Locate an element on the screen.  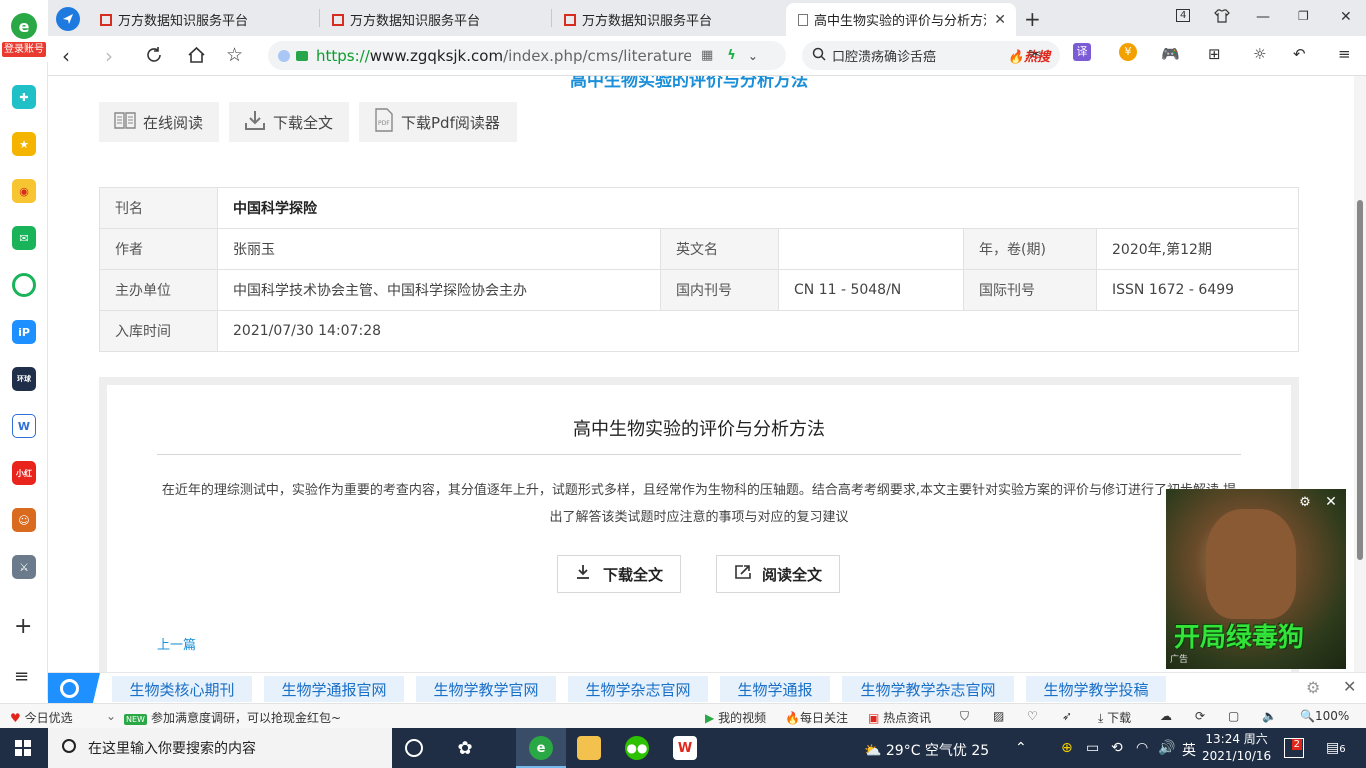
new-tab-button: + is located at coordinates (1032, 19).